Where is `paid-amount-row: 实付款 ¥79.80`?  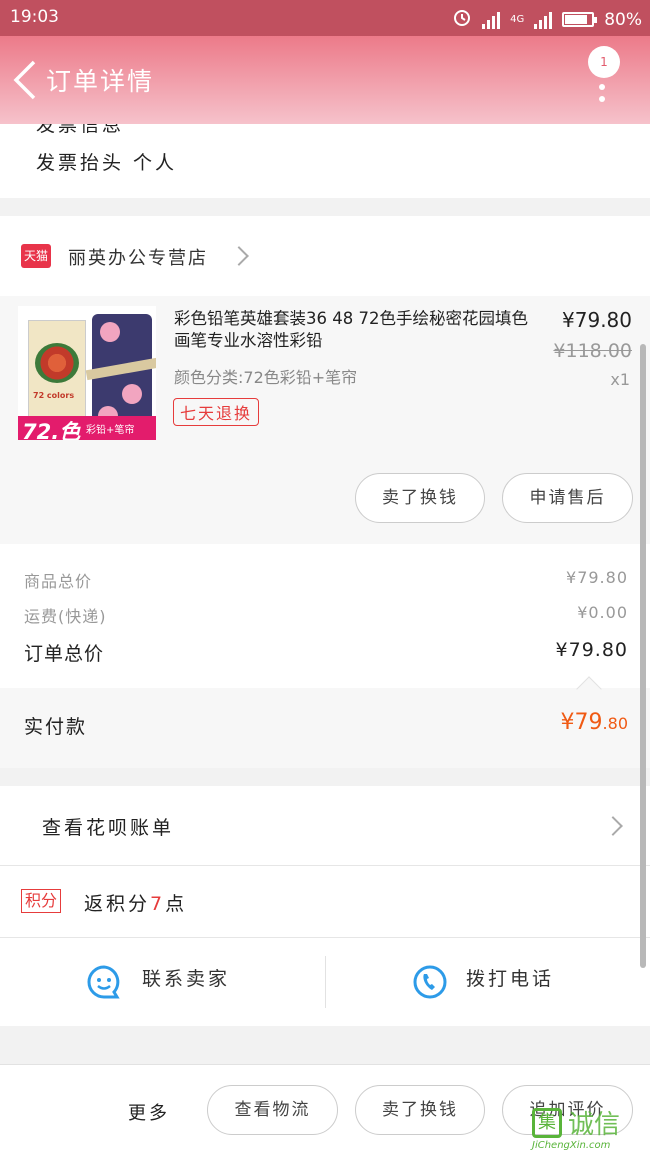
paid-amount-row: 实付款 ¥79.80 is located at coordinates (325, 722).